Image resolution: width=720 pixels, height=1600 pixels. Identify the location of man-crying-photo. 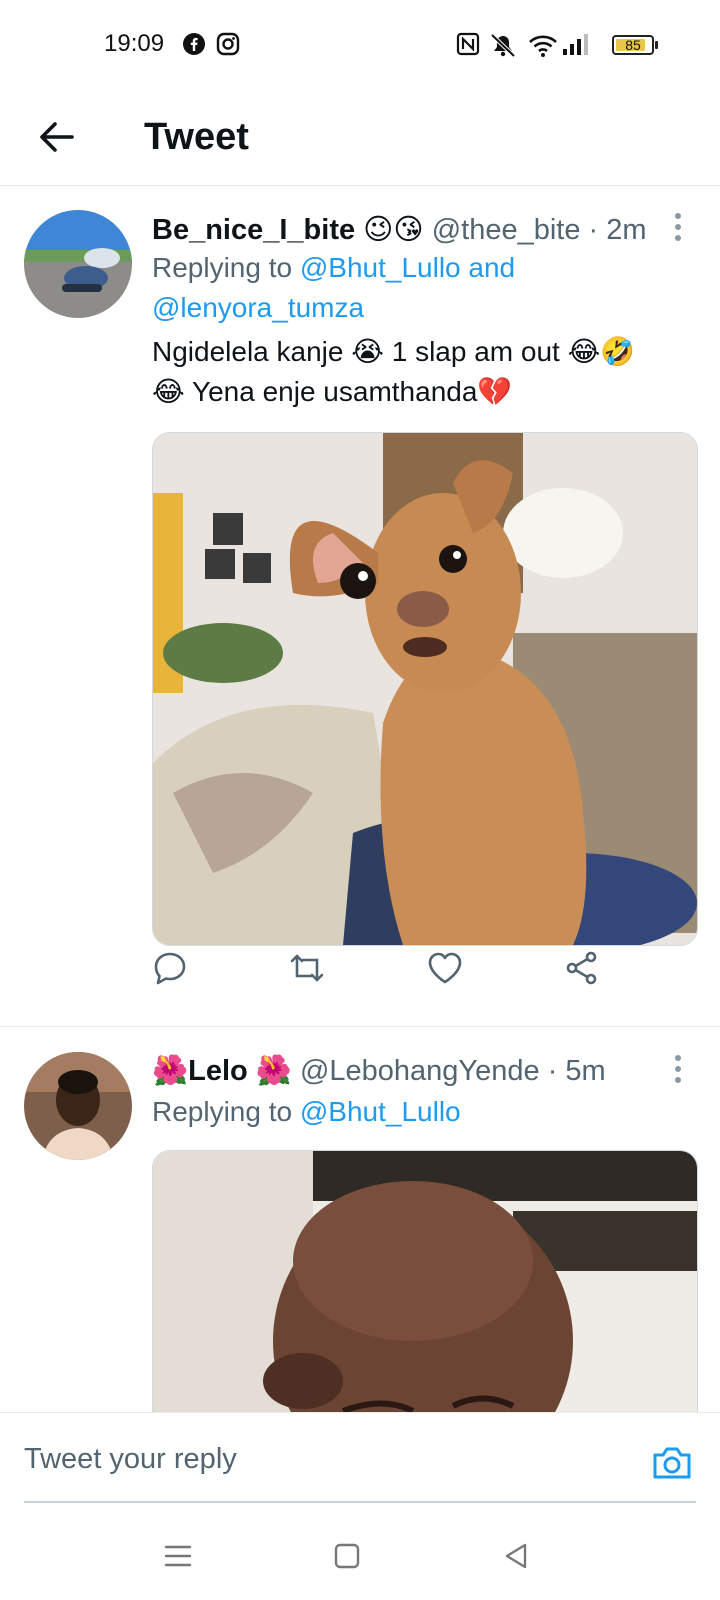
(425, 1281).